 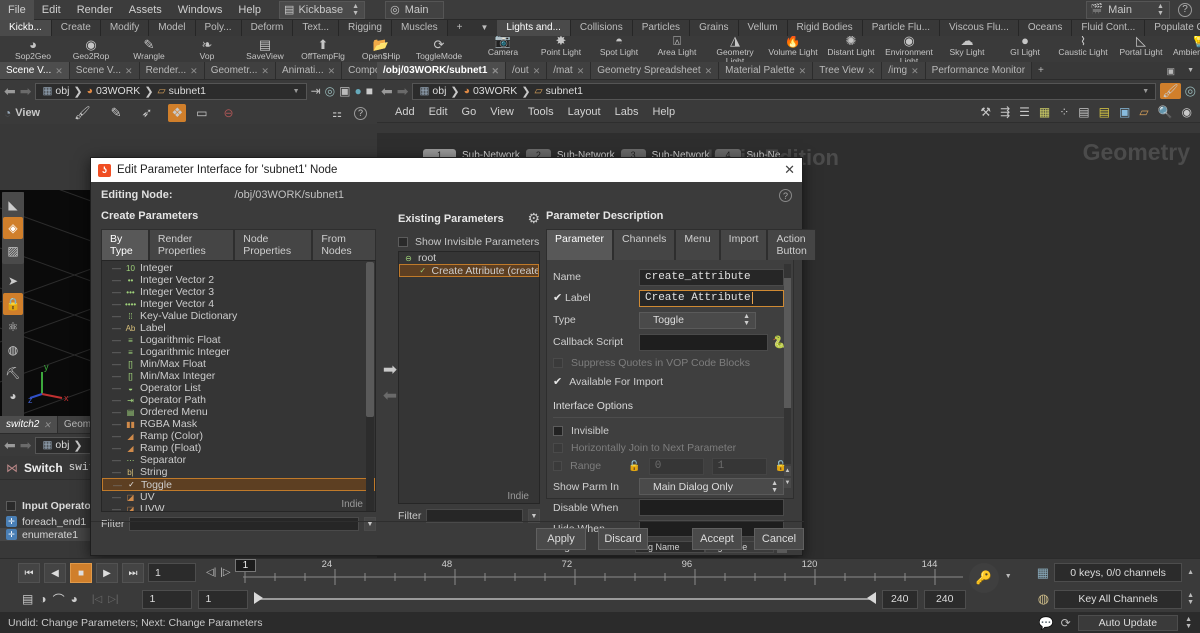 What do you see at coordinates (360, 113) in the screenshot?
I see `view-help-icon: ?` at bounding box center [360, 113].